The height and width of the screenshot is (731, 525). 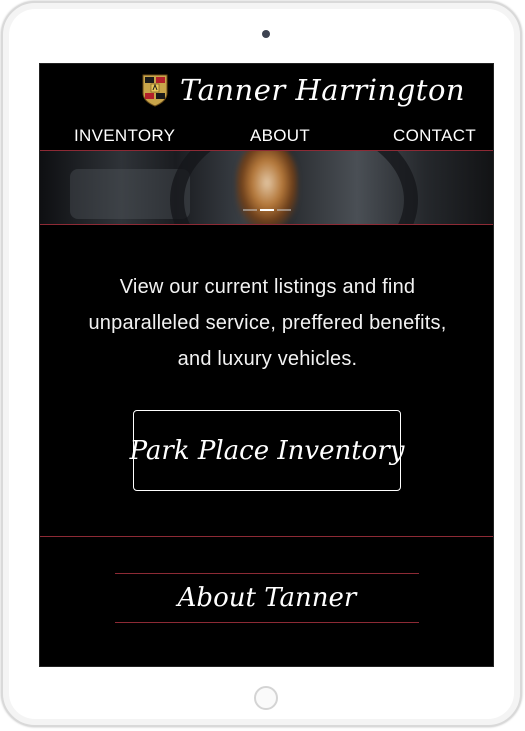 I want to click on camera-icon, so click(x=266, y=34).